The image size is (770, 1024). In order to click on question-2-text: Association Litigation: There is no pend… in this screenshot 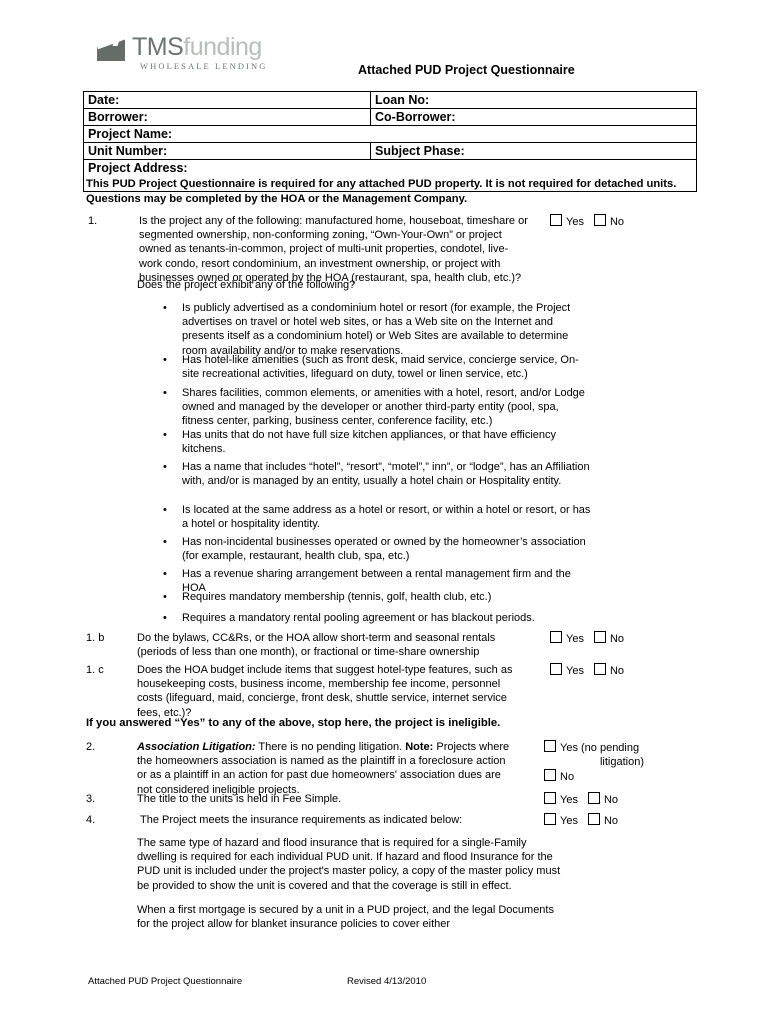, I will do `click(324, 768)`.